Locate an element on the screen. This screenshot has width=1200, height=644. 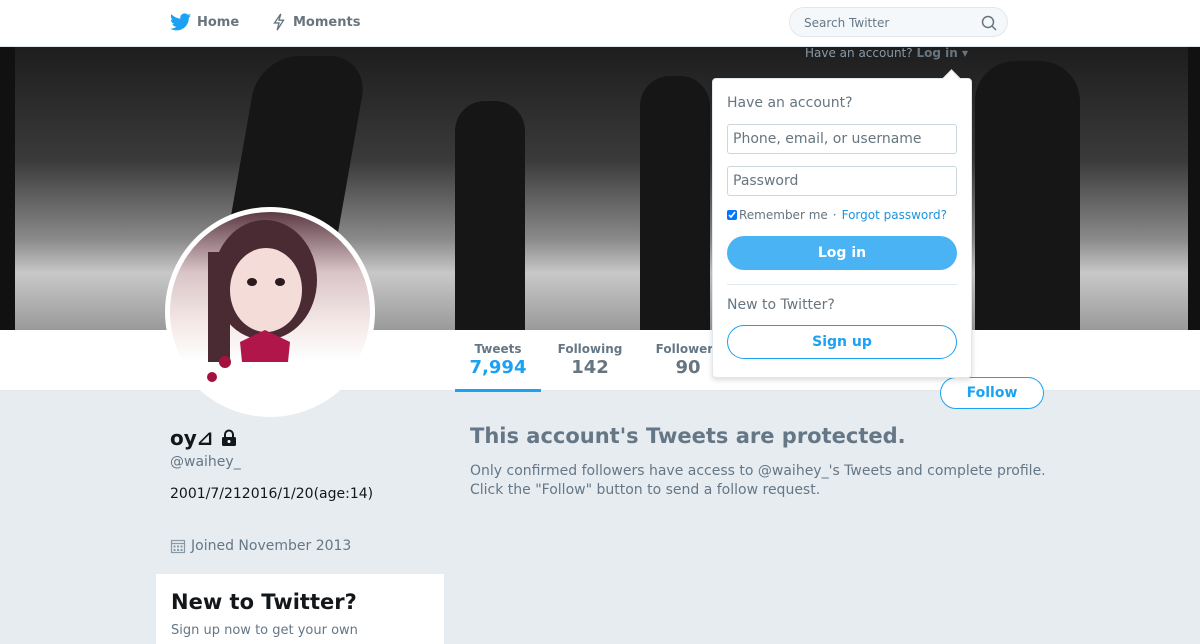
new-card-title: New to Twitter? is located at coordinates (264, 602).